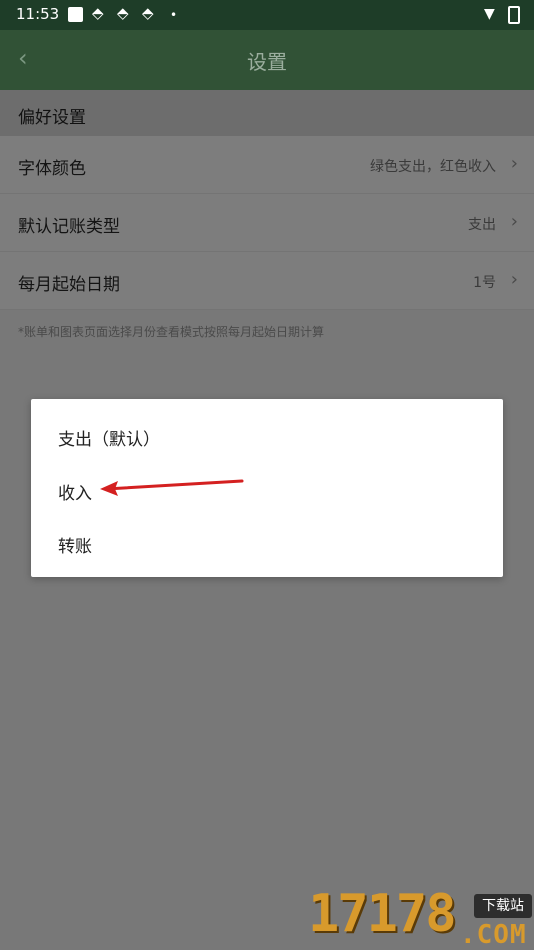 The image size is (534, 950). What do you see at coordinates (75, 14) in the screenshot?
I see `notification-square-icon` at bounding box center [75, 14].